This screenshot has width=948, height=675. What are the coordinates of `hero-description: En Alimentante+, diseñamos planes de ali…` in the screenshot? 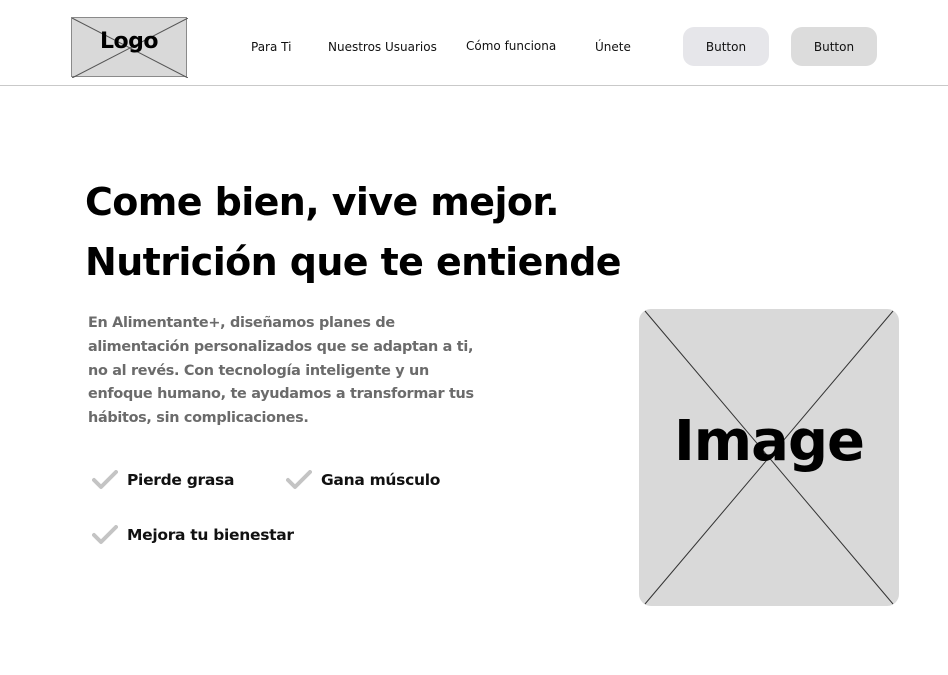 It's located at (281, 371).